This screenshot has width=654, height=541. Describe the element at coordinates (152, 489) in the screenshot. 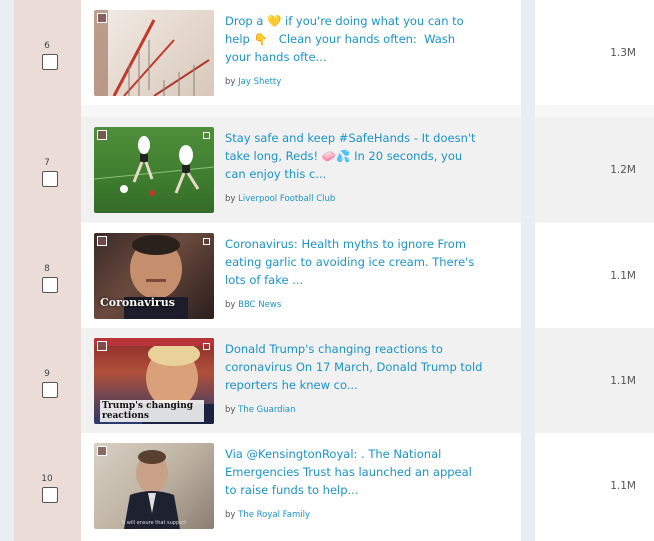

I see `royal-video-image` at that location.